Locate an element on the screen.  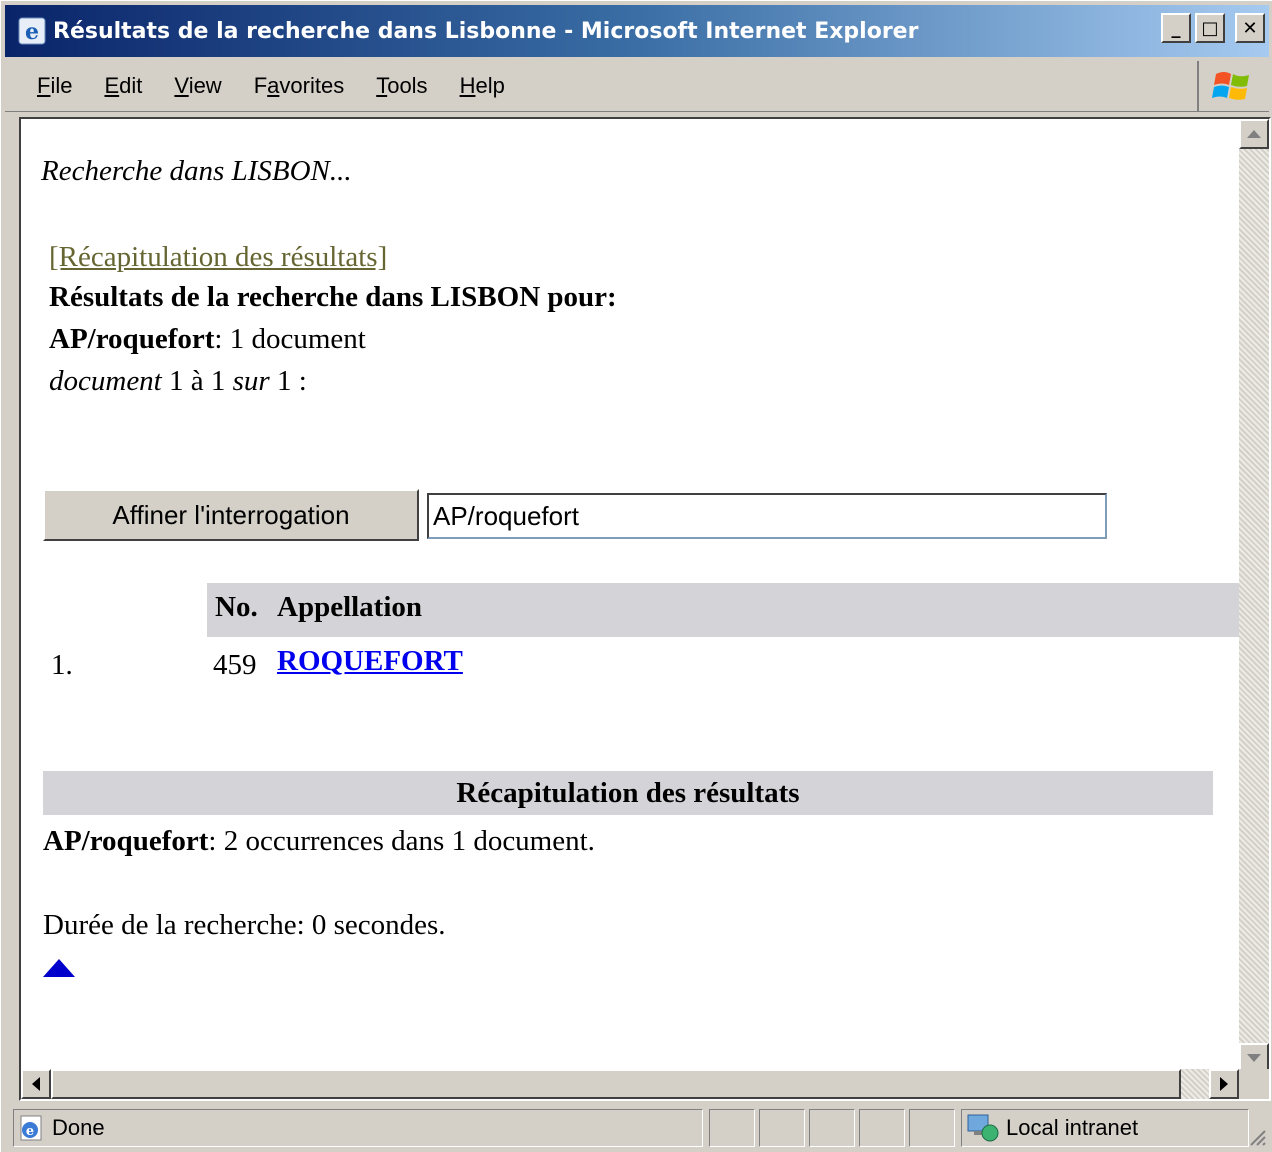
maximize-button: □ is located at coordinates (1210, 28).